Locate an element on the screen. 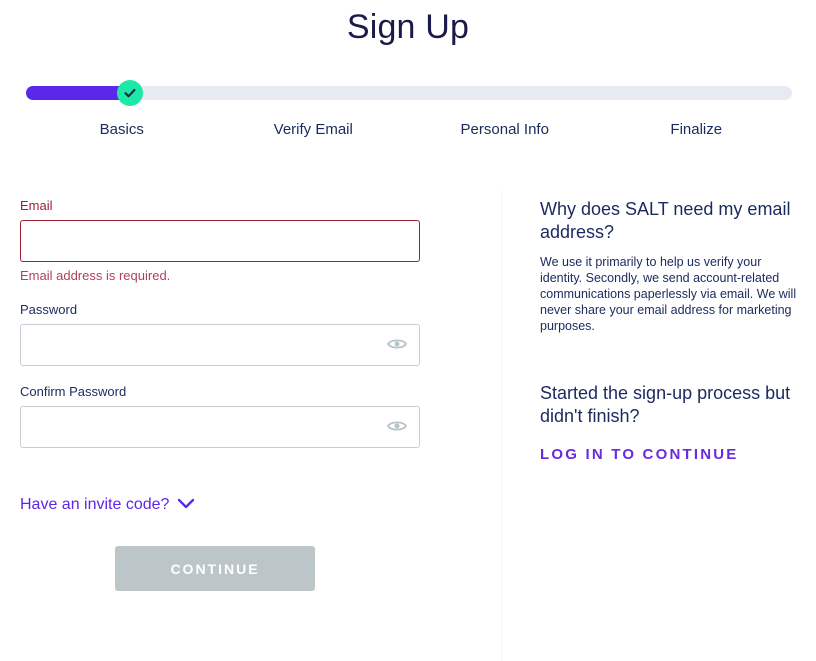 Image resolution: width=816 pixels, height=661 pixels. confirm-password-input-wrap is located at coordinates (220, 427).